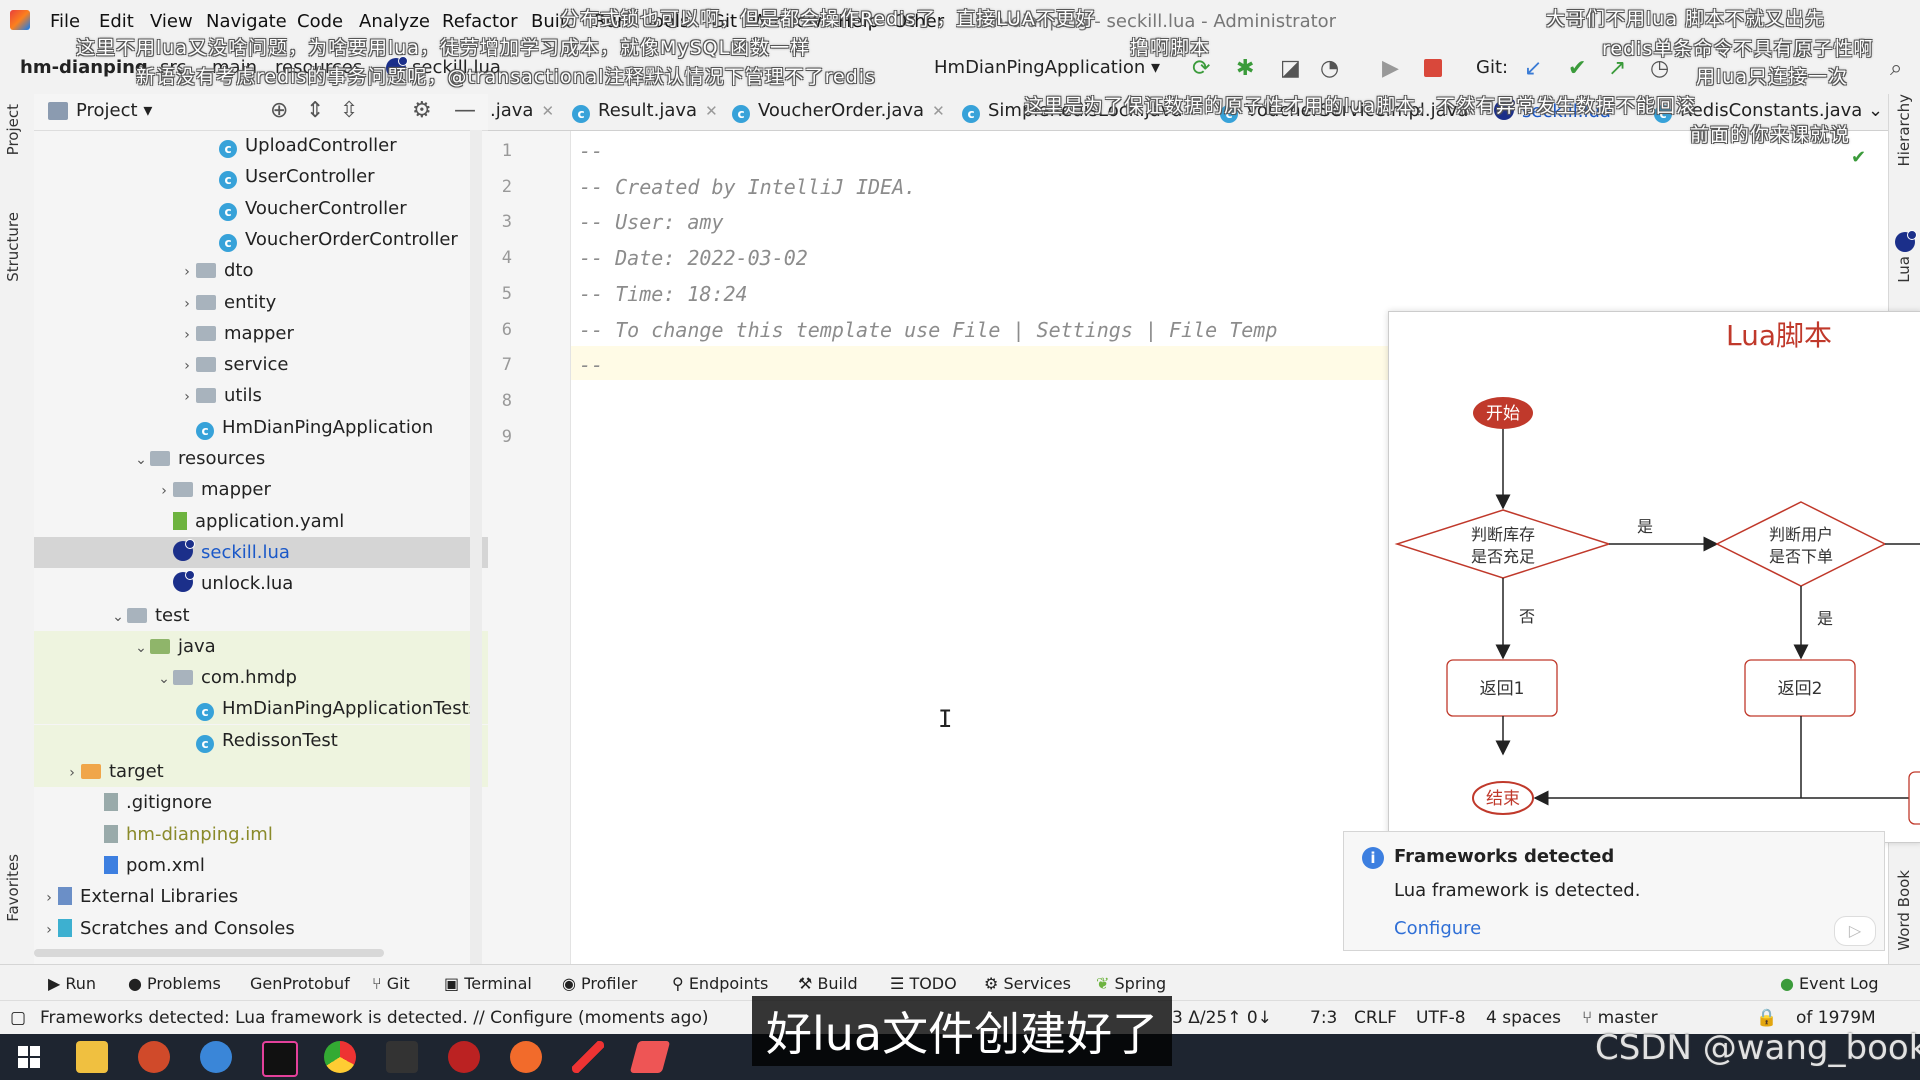 This screenshot has height=1080, width=1920. What do you see at coordinates (261, 302) in the screenshot?
I see `tree-item: › entity` at bounding box center [261, 302].